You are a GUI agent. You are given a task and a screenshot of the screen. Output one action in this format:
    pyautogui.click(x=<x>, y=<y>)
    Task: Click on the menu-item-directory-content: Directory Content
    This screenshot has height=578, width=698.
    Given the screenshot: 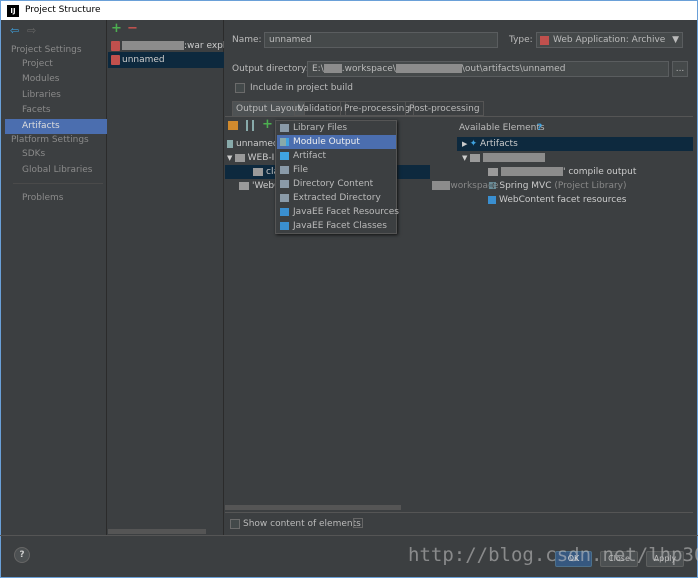 What is the action you would take?
    pyautogui.click(x=336, y=184)
    